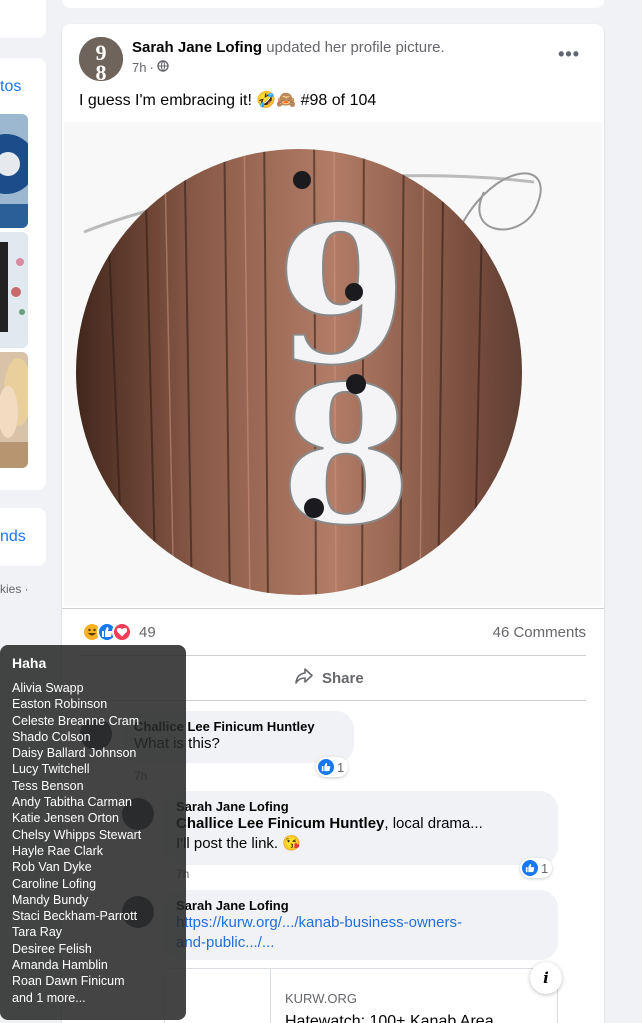 Image resolution: width=642 pixels, height=1023 pixels. Describe the element at coordinates (147, 632) in the screenshot. I see `reaction-count: 49` at that location.